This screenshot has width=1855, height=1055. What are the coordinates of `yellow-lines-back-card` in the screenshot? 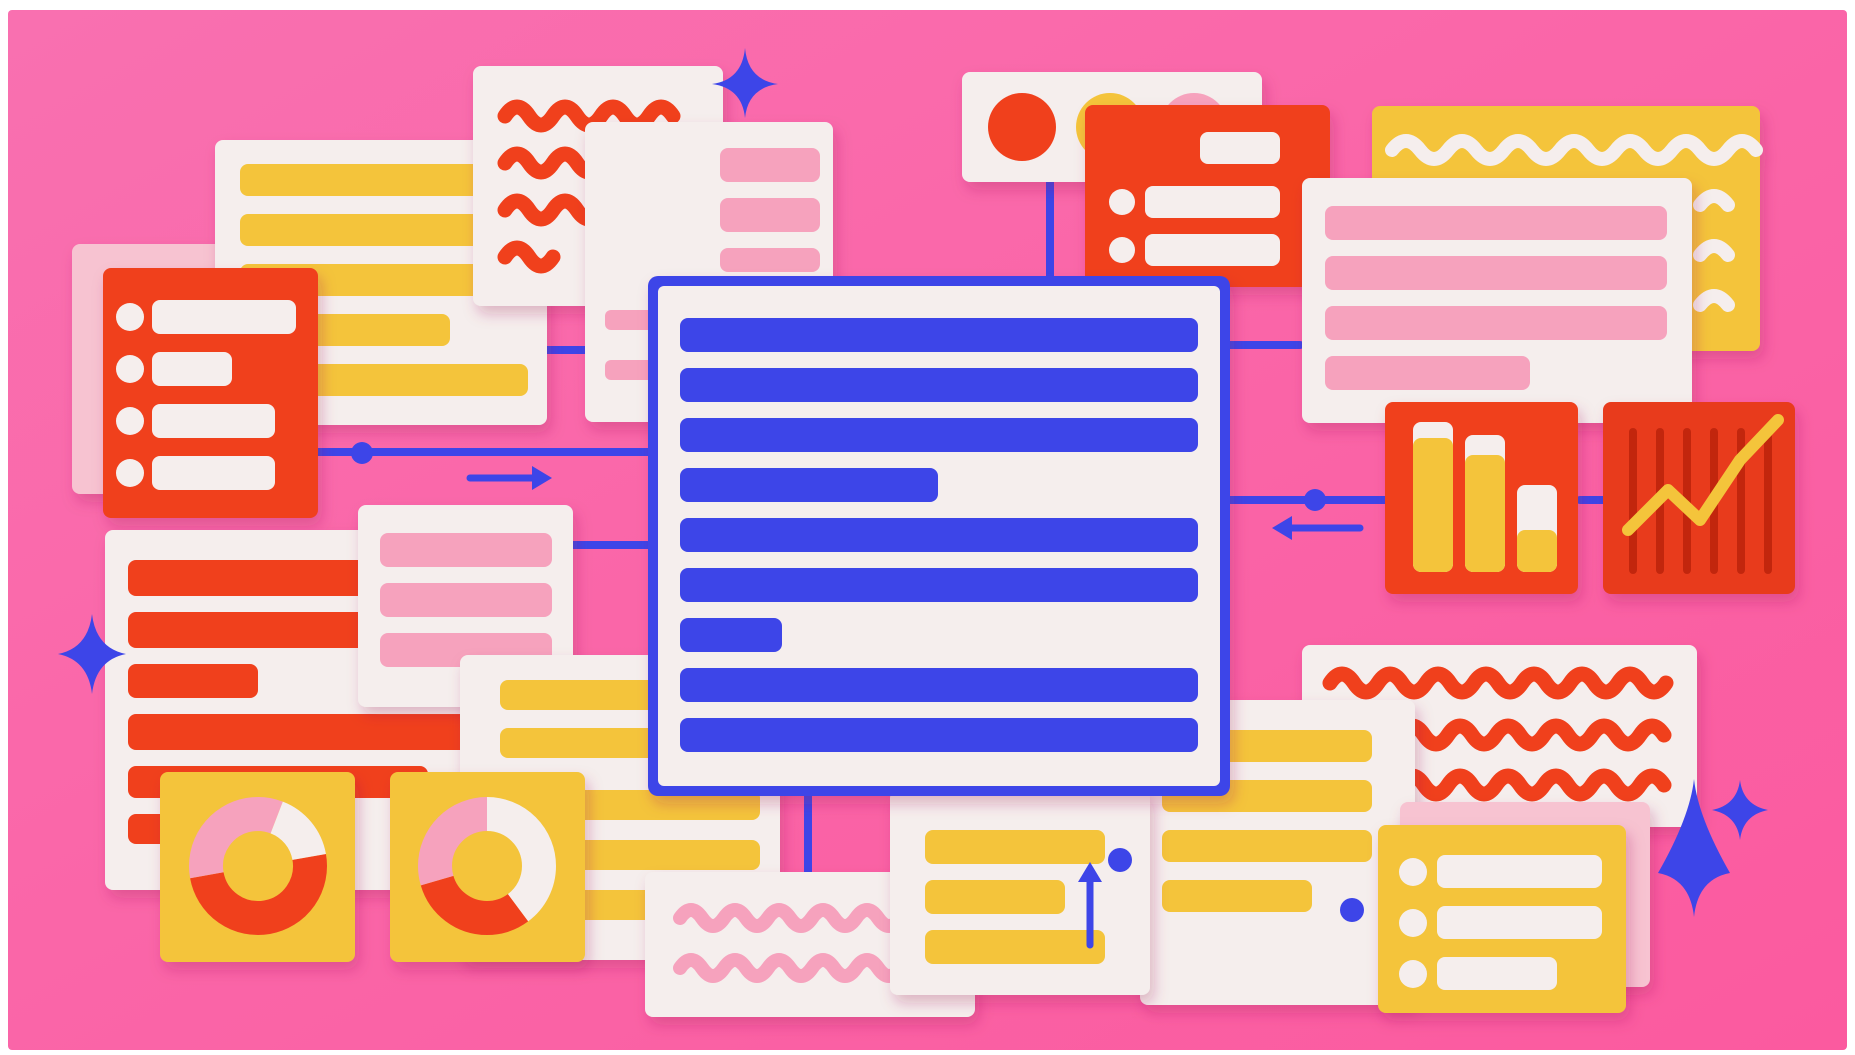 It's located at (1020, 892).